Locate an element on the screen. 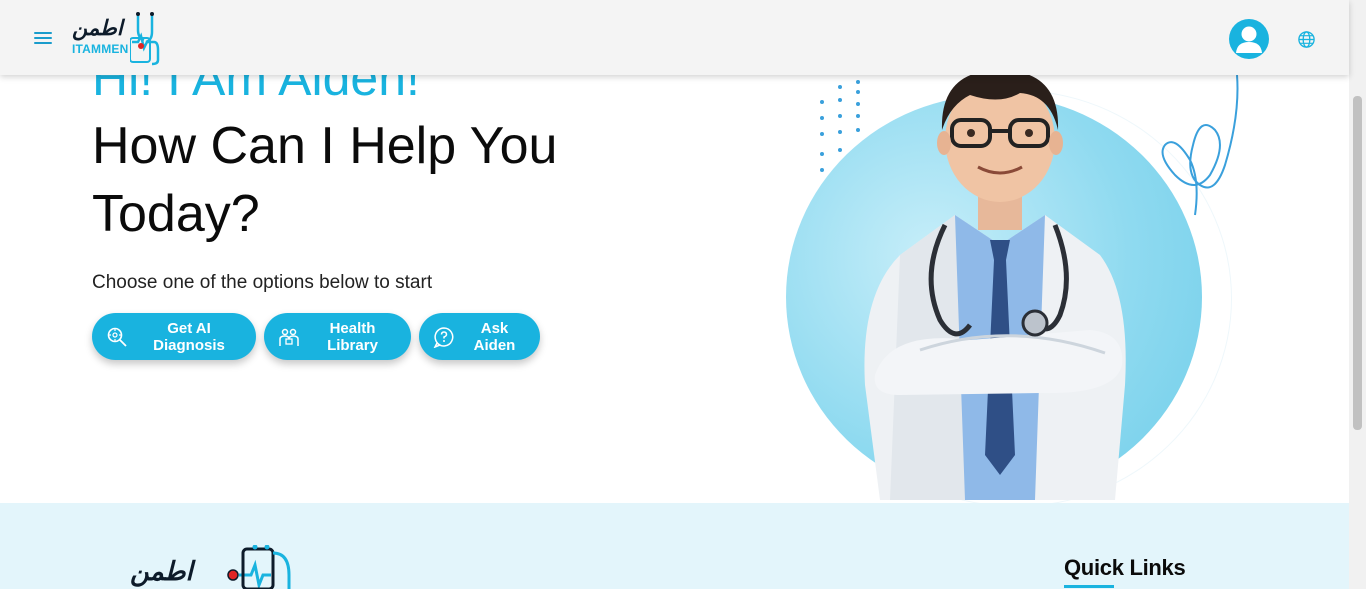  page-scrollbar is located at coordinates (1357, 294).